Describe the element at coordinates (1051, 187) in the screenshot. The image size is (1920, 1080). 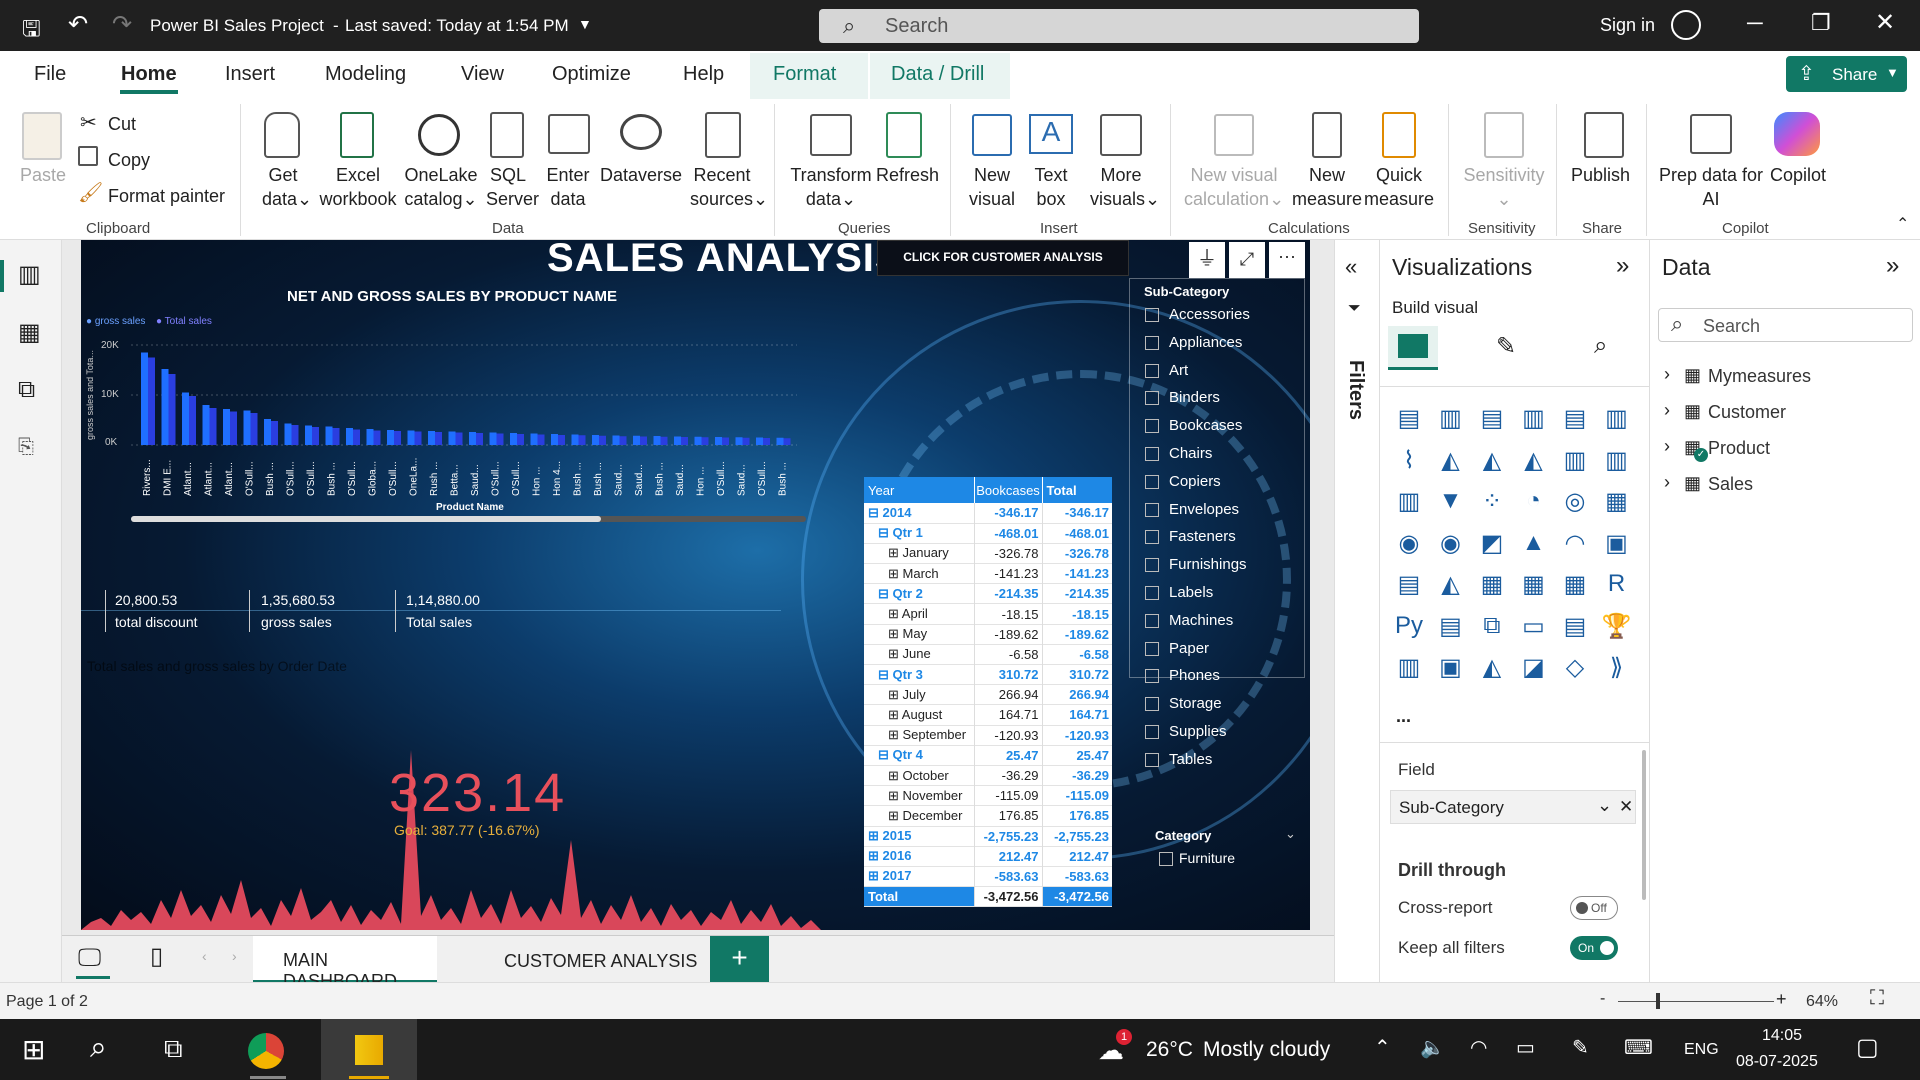
I see `text-box-button: Text box` at that location.